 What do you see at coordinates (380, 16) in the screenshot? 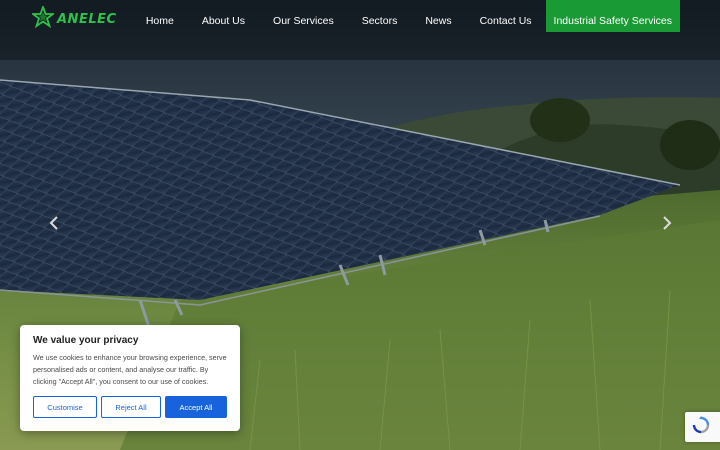
I see `nav-sectors: Sectors` at bounding box center [380, 16].